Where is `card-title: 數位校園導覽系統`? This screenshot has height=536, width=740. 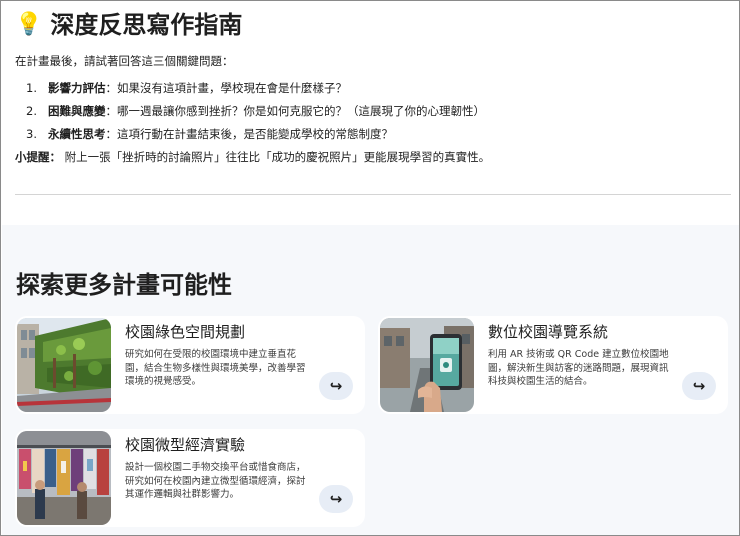
card-title: 數位校園導覽系統 is located at coordinates (548, 332).